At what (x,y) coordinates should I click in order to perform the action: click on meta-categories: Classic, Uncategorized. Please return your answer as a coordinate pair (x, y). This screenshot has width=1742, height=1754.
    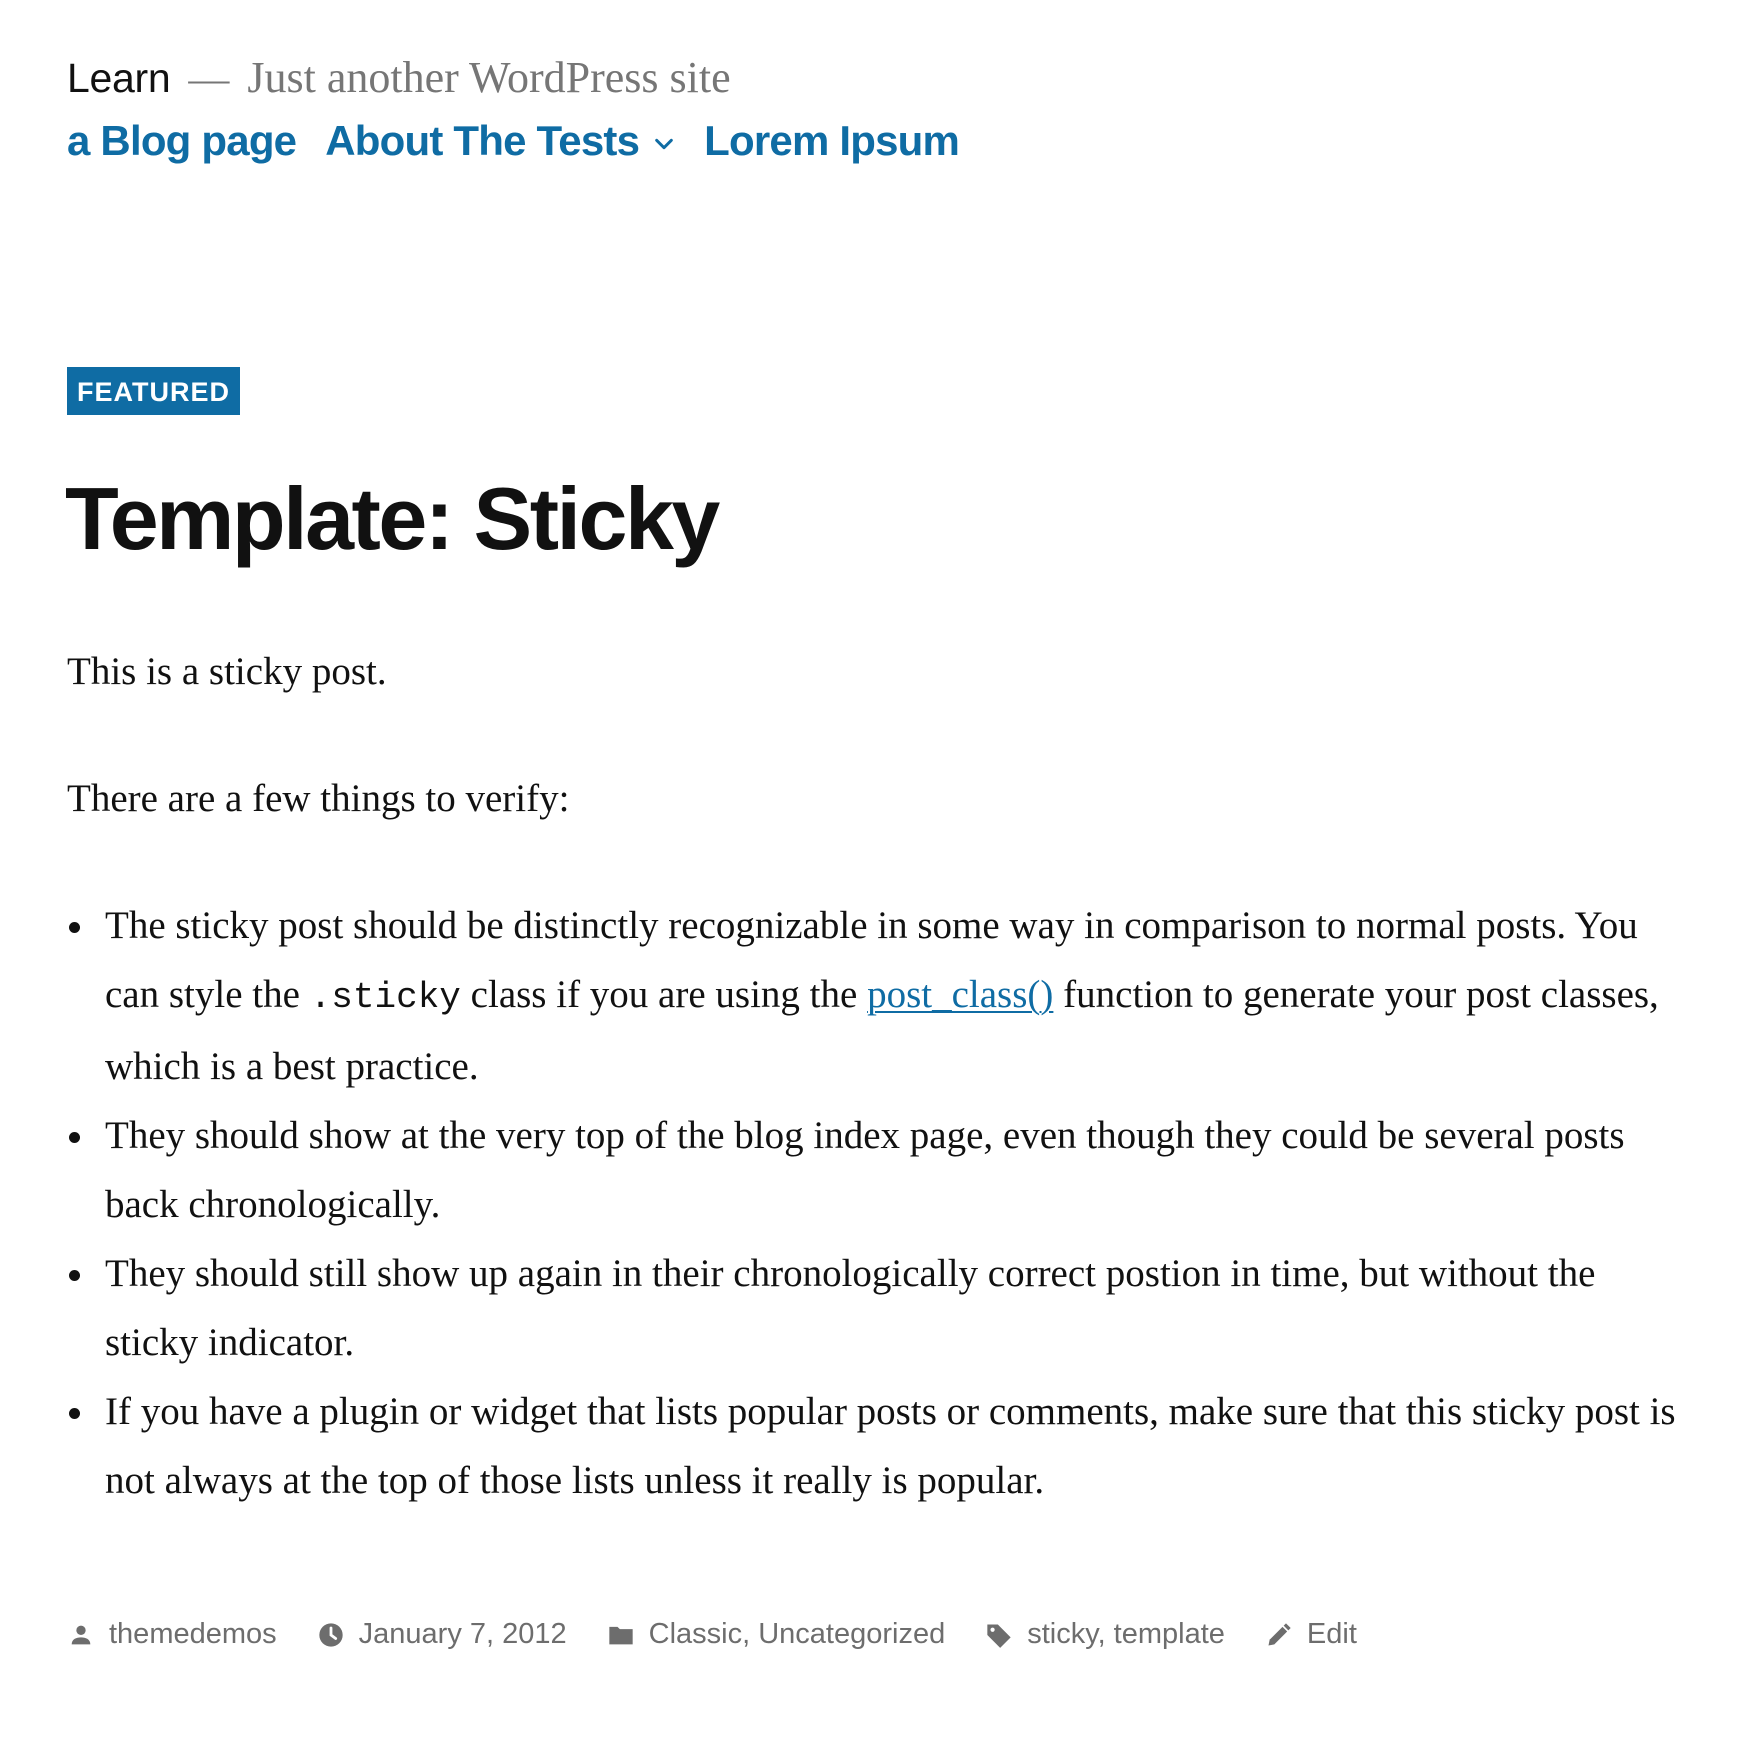
    Looking at the image, I should click on (776, 1634).